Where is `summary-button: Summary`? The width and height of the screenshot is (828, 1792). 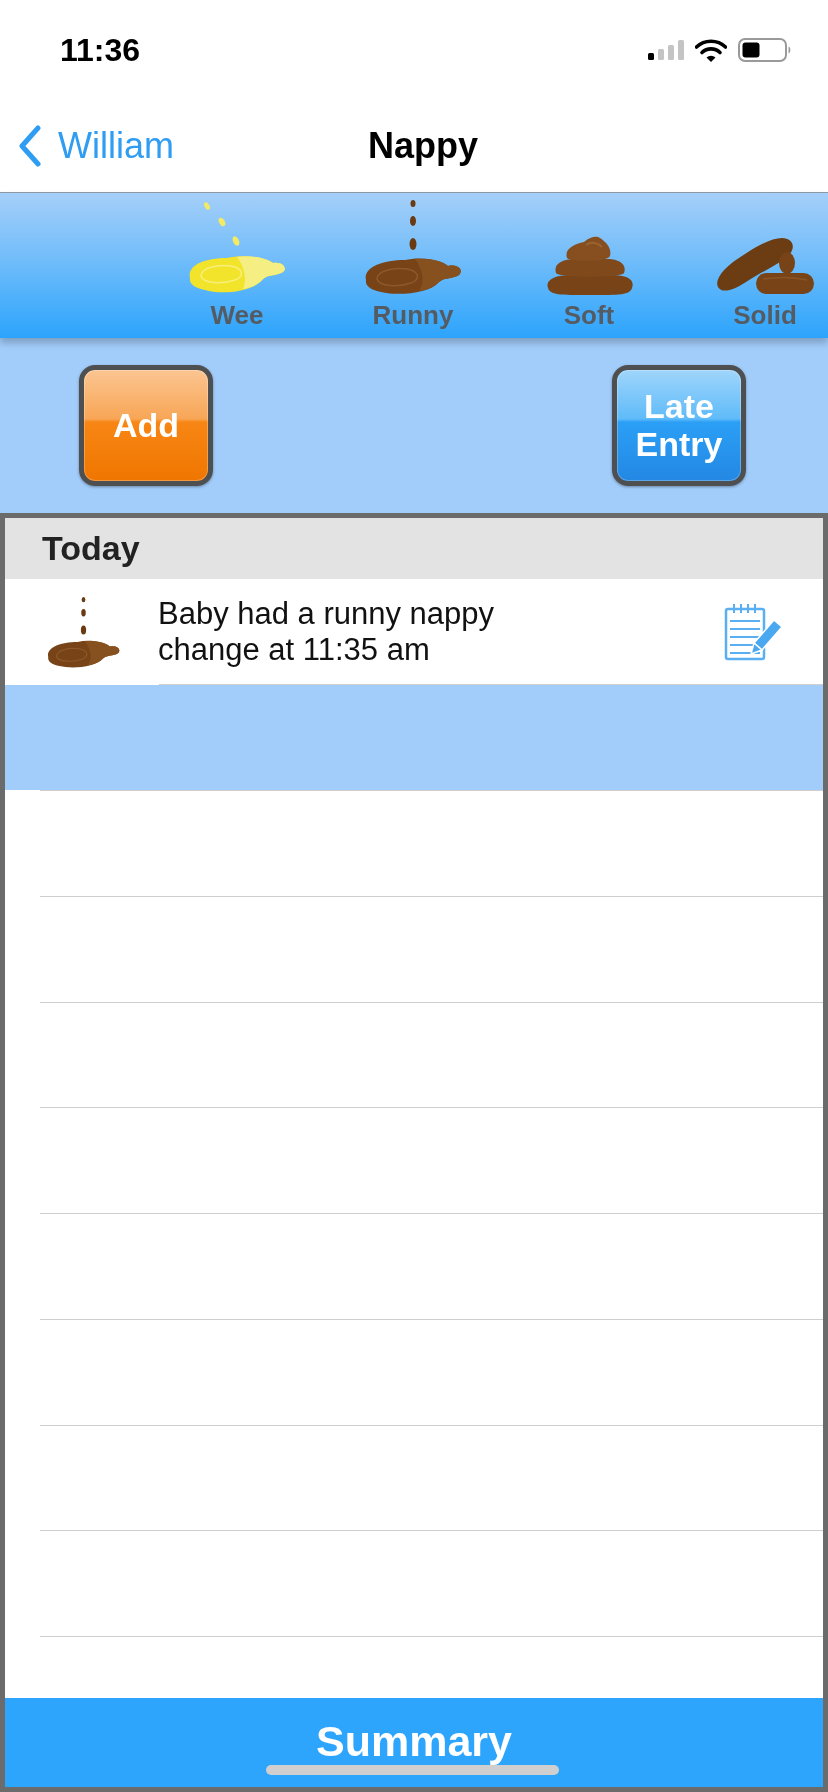 summary-button: Summary is located at coordinates (414, 1742).